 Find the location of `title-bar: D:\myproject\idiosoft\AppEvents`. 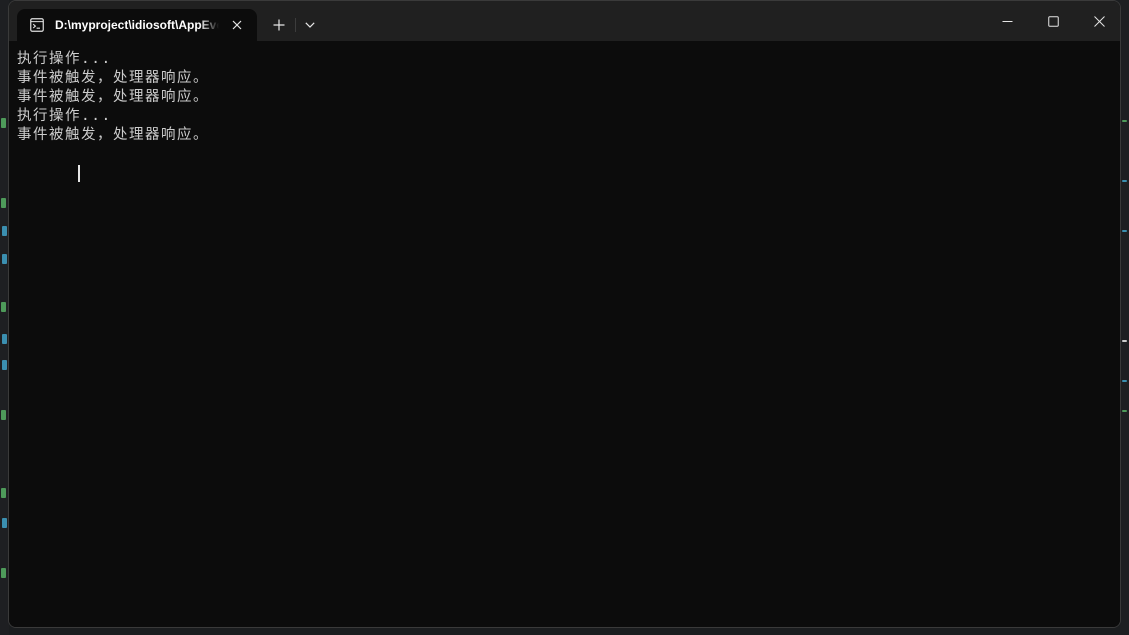

title-bar: D:\myproject\idiosoft\AppEvents is located at coordinates (564, 21).